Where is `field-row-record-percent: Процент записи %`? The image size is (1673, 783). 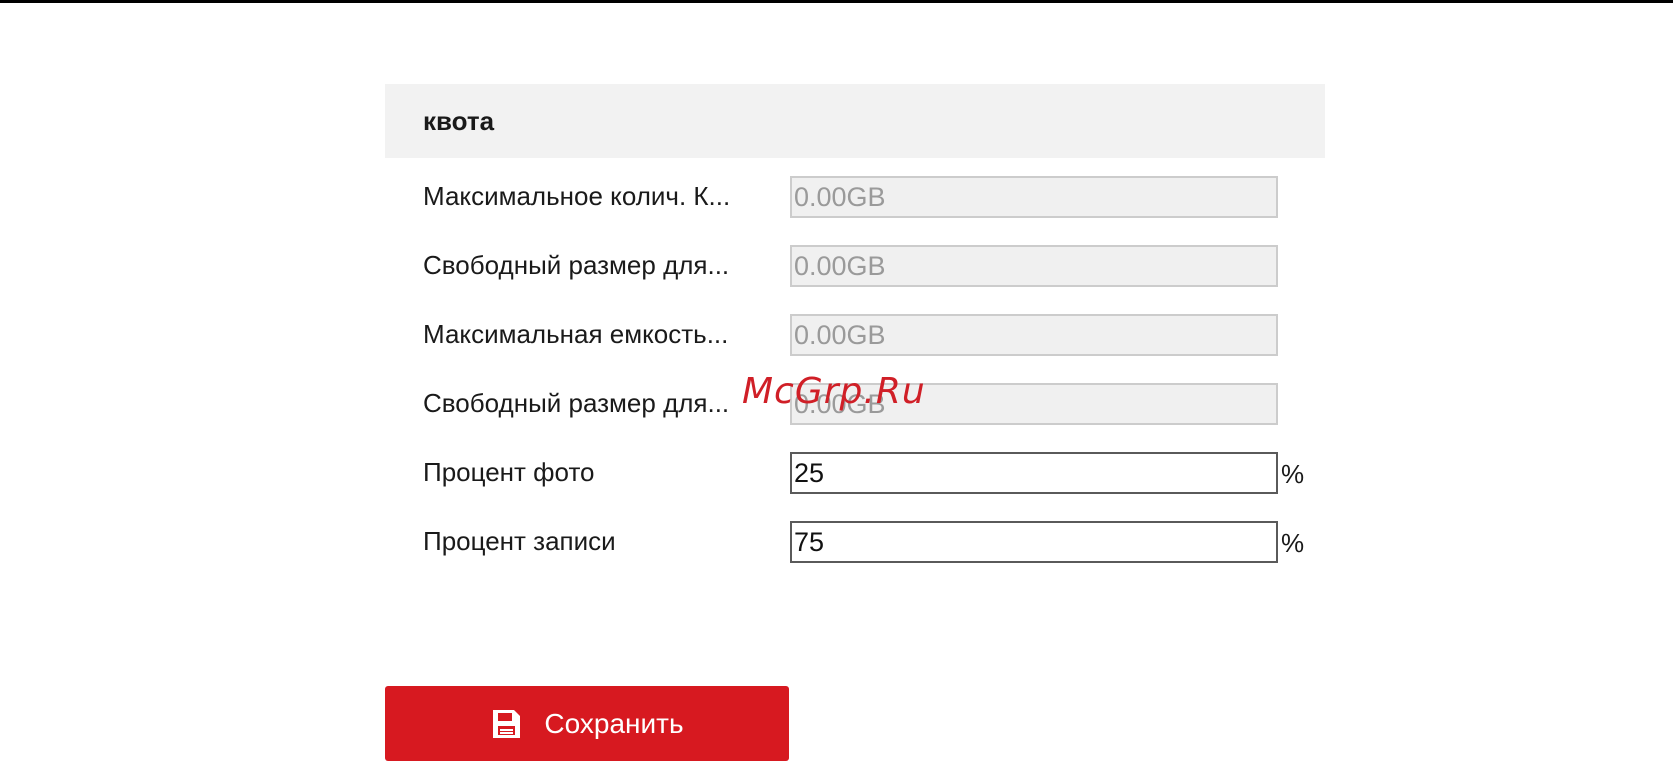 field-row-record-percent: Процент записи % is located at coordinates (855, 541).